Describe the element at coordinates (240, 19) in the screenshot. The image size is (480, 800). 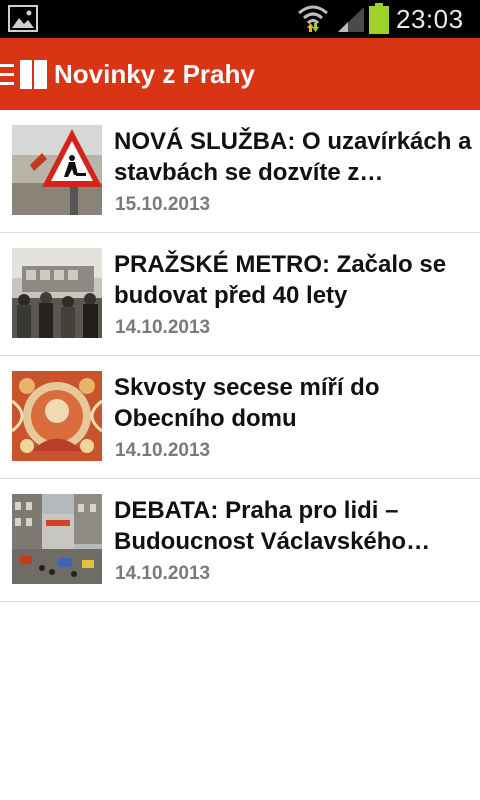
I see `status-bar: 23:03` at that location.